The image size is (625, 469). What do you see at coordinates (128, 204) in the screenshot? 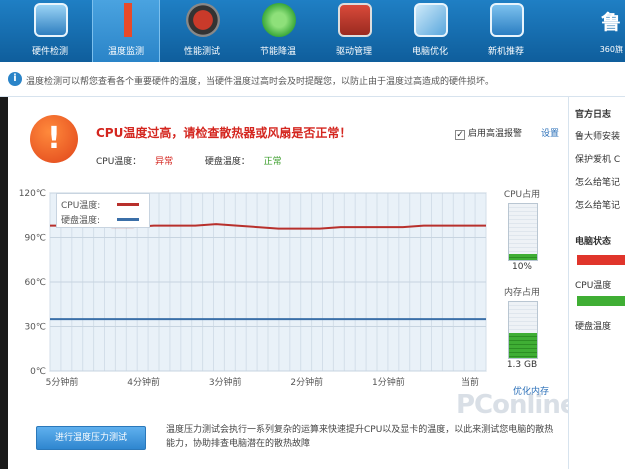
I see `legend-cpu-swatch` at bounding box center [128, 204].